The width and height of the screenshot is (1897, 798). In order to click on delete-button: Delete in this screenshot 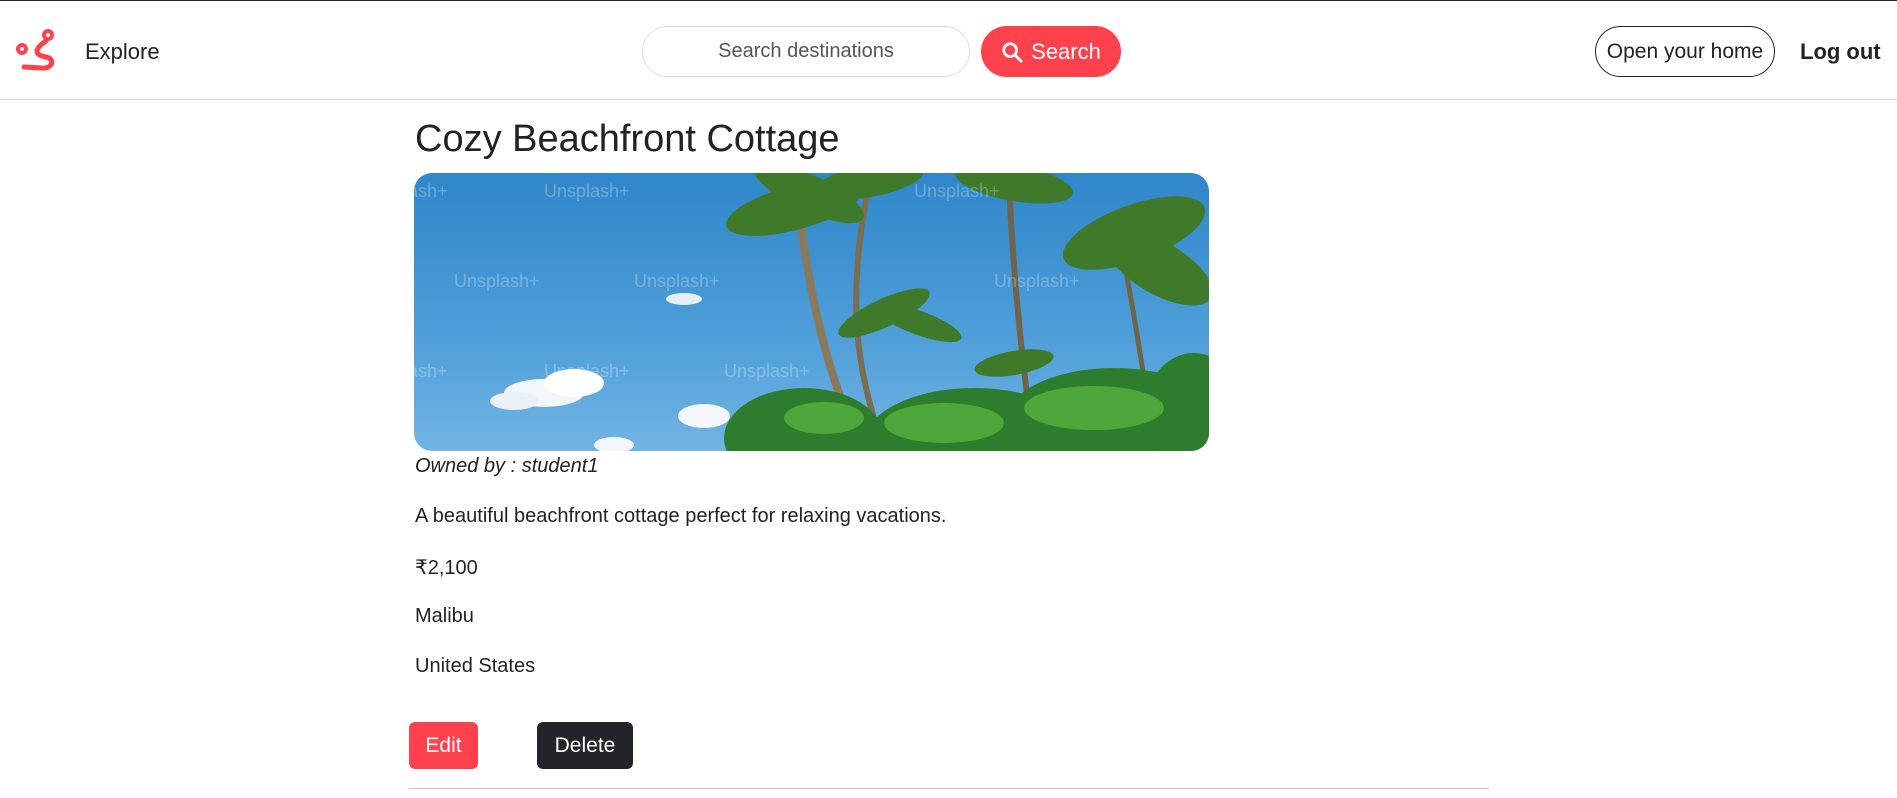, I will do `click(585, 745)`.